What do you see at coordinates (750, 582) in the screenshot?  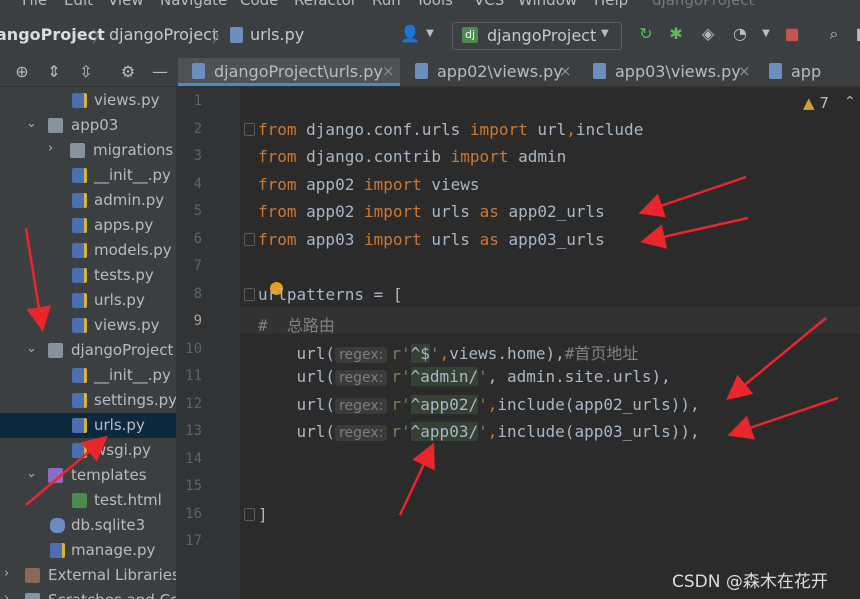 I see `watermark: CSDN @森木在花开` at bounding box center [750, 582].